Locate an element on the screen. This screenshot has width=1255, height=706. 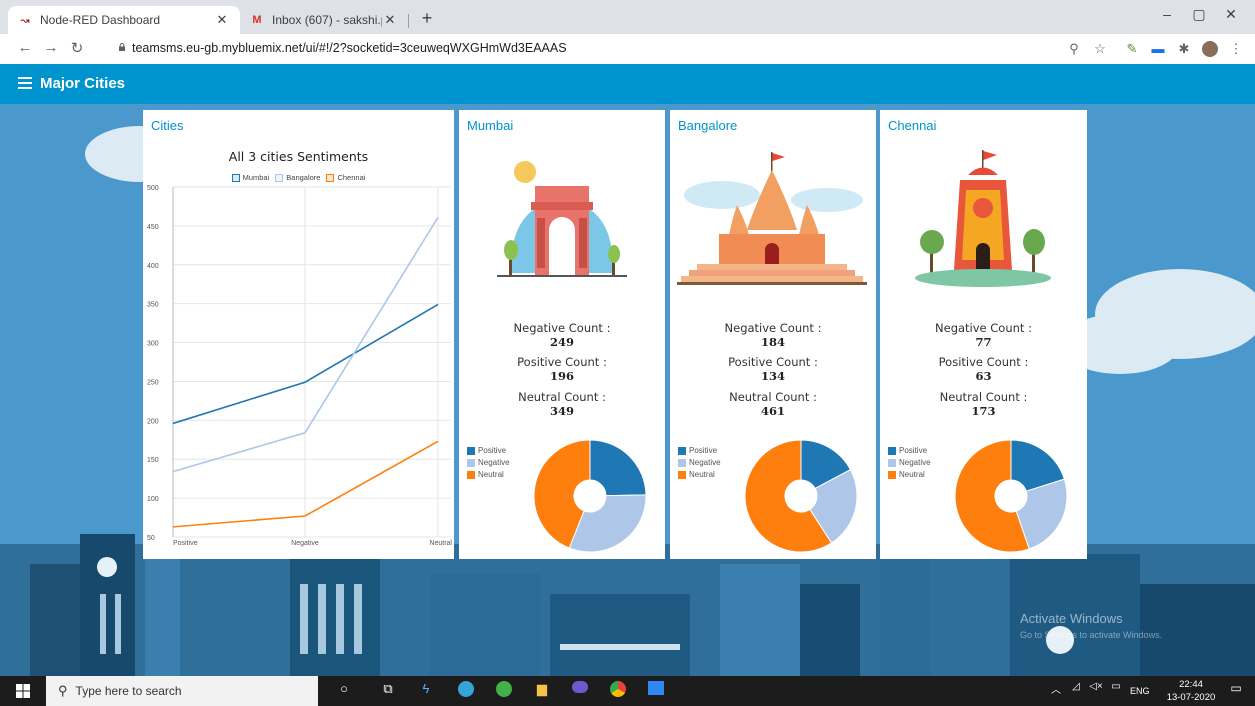
minimize-button: – is located at coordinates (1167, 14).